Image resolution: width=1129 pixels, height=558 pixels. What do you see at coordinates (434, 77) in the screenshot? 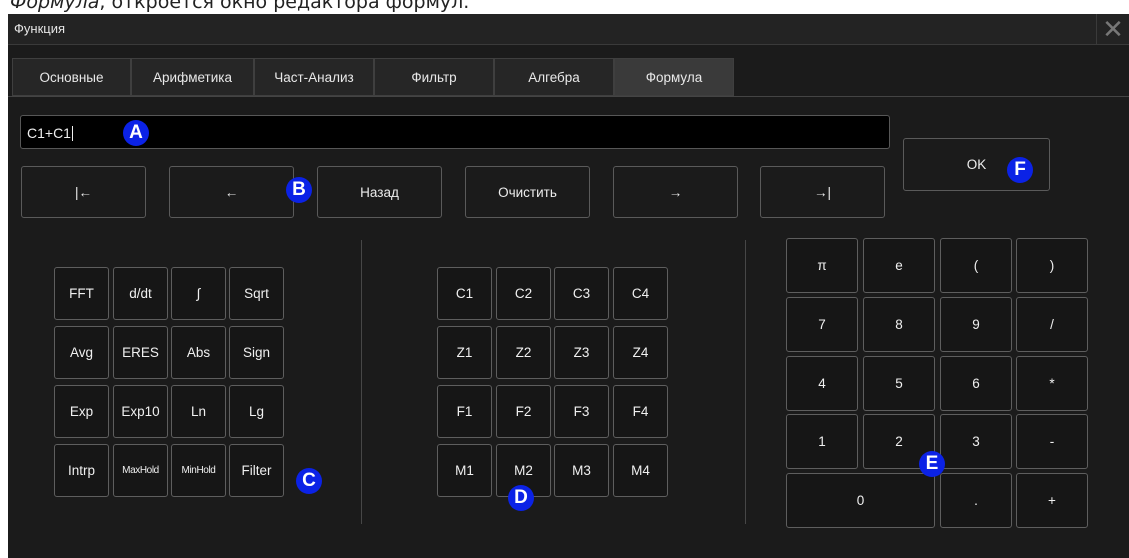
I see `tab-filter: Фильтр` at bounding box center [434, 77].